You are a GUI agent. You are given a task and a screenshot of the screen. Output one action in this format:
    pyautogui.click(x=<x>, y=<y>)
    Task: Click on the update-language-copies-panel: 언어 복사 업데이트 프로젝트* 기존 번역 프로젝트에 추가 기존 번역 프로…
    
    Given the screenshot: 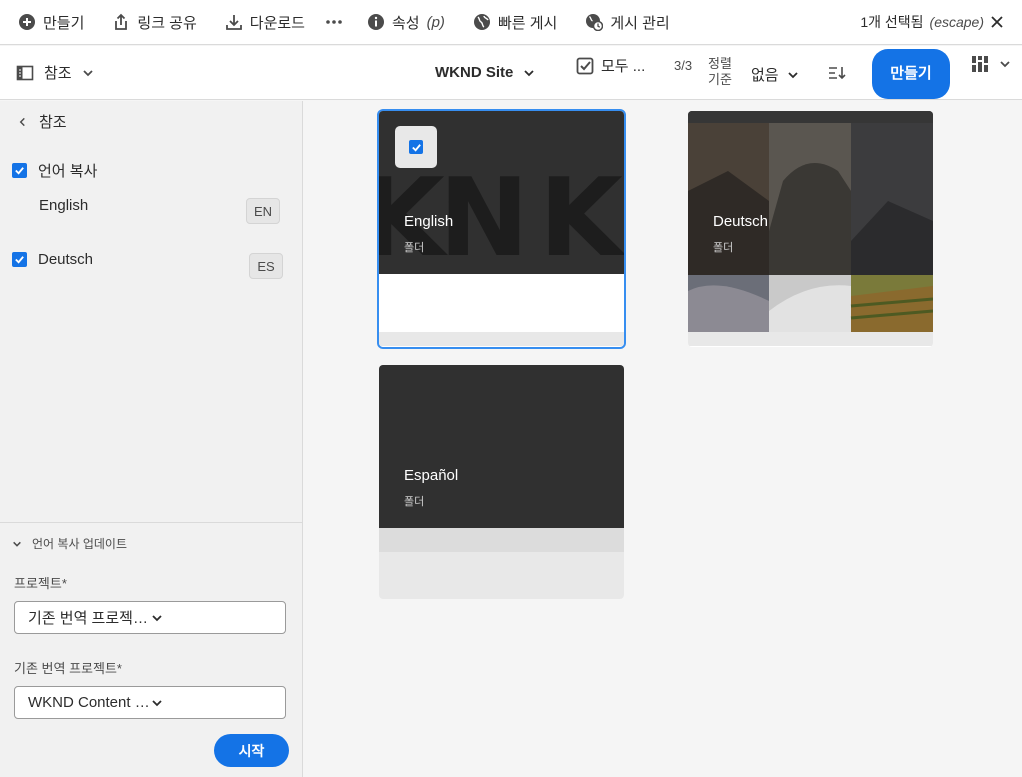 What is the action you would take?
    pyautogui.click(x=151, y=649)
    